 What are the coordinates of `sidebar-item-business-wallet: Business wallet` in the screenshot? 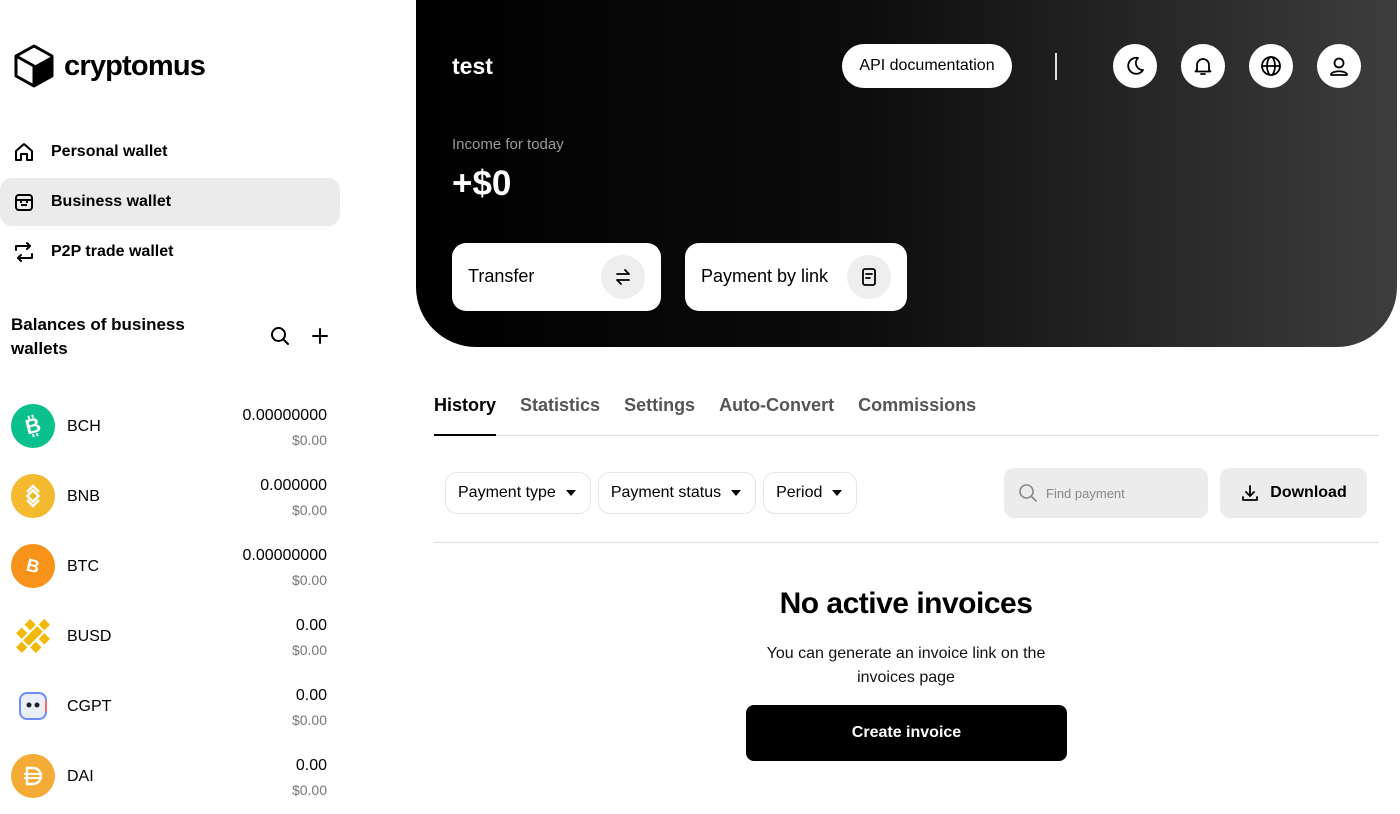 It's located at (170, 202).